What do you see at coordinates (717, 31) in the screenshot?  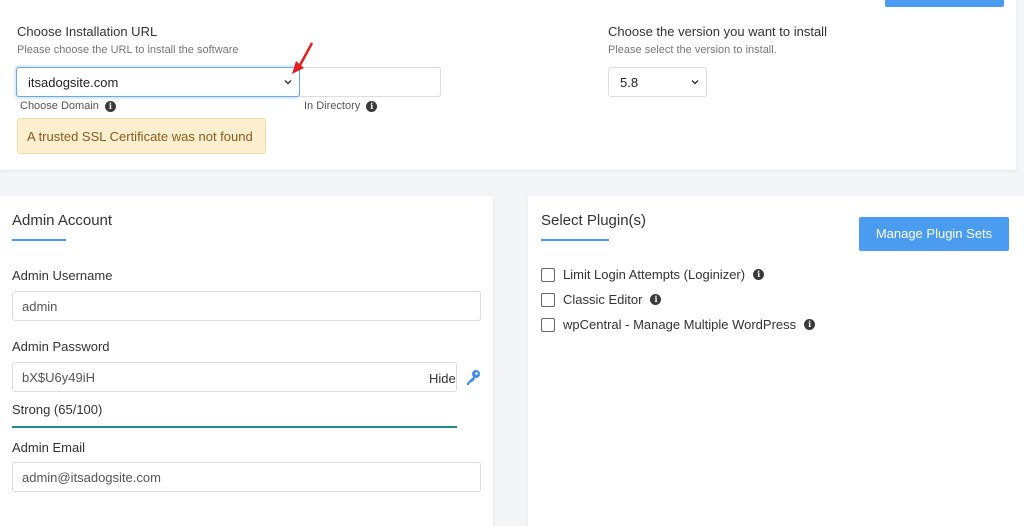 I see `version-title: Choose the version you want to install` at bounding box center [717, 31].